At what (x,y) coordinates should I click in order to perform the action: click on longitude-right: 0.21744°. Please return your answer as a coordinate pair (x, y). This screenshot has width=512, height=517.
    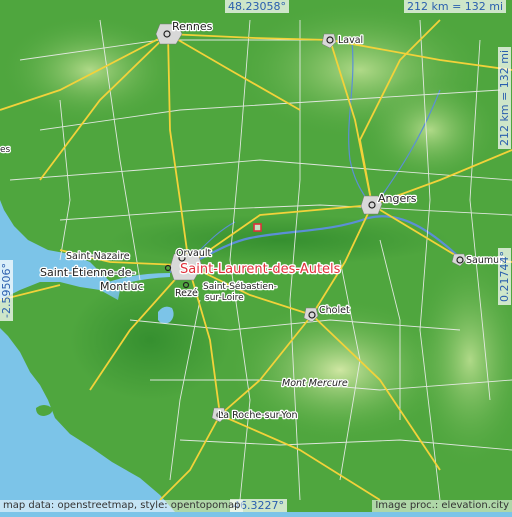
    Looking at the image, I should click on (504, 276).